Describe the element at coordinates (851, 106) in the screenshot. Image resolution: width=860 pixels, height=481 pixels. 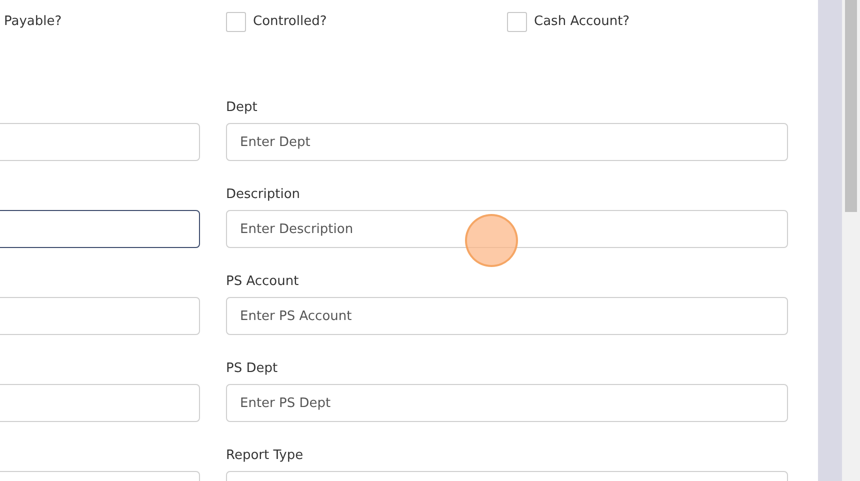
I see `scrollbar-thumb` at that location.